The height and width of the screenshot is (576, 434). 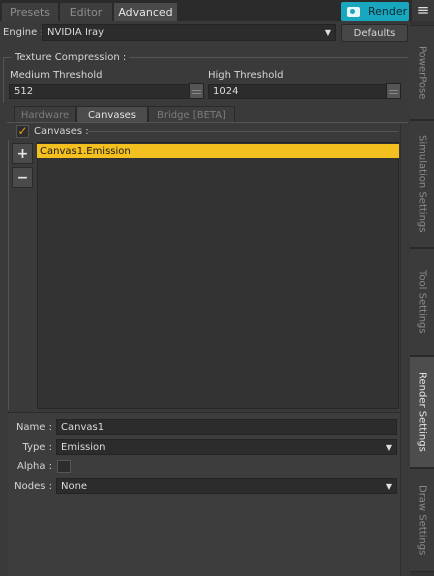 I want to click on vertical-scrollbar, so click(x=404, y=350).